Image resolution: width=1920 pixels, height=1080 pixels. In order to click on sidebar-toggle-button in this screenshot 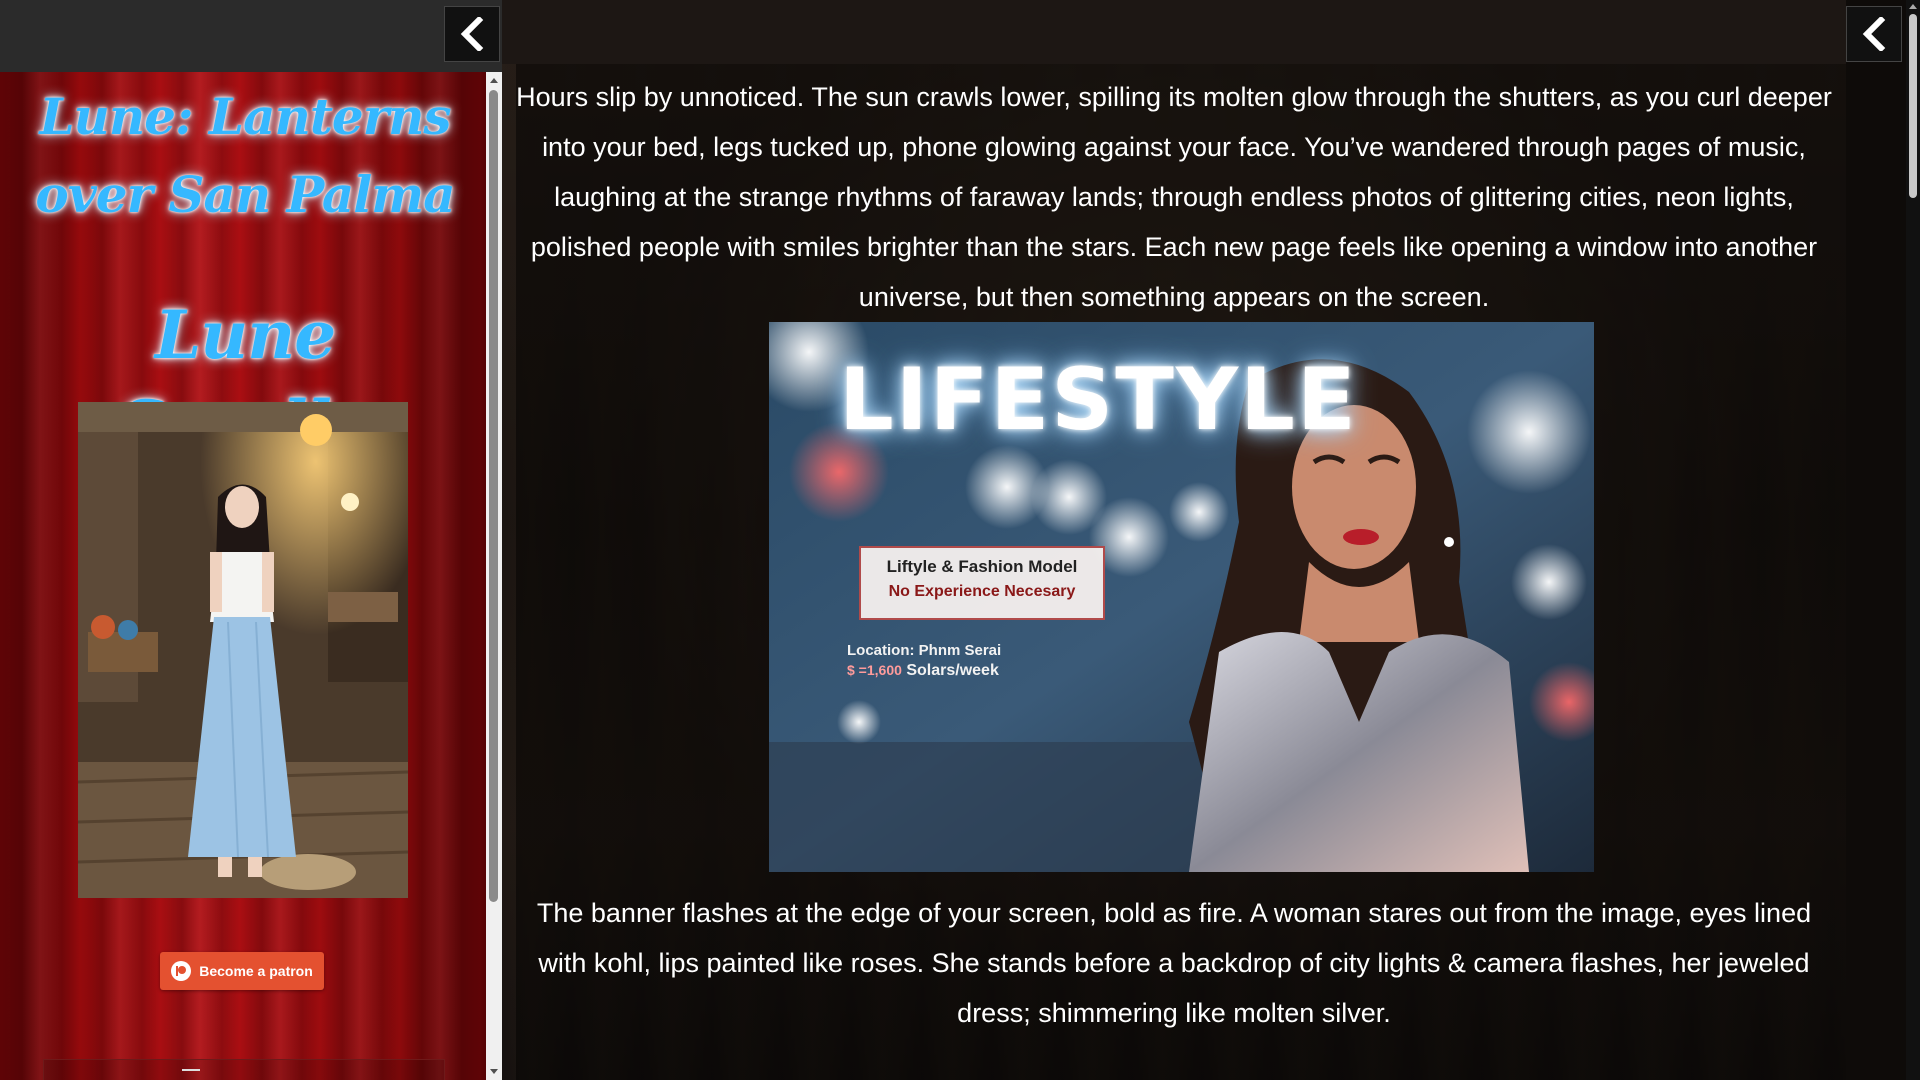, I will do `click(472, 34)`.